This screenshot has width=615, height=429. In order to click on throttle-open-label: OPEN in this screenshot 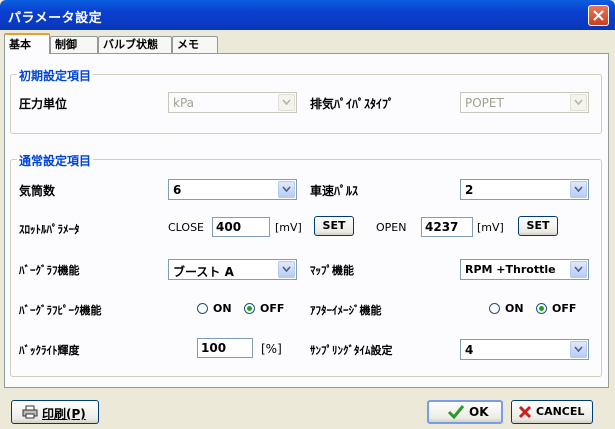, I will do `click(391, 227)`.